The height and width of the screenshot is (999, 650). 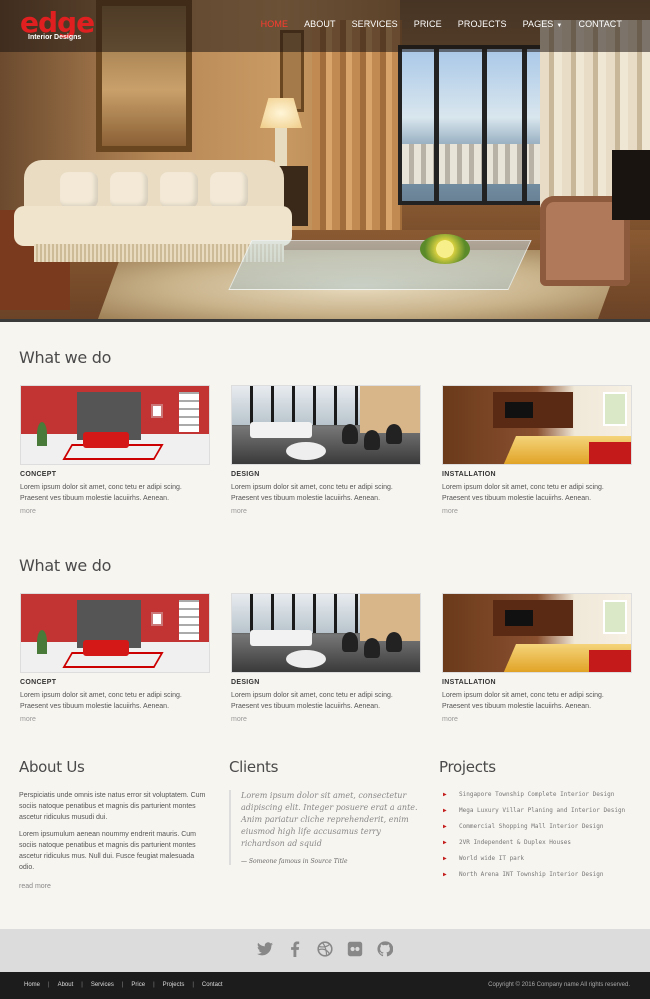 I want to click on hero-flowers, so click(x=445, y=249).